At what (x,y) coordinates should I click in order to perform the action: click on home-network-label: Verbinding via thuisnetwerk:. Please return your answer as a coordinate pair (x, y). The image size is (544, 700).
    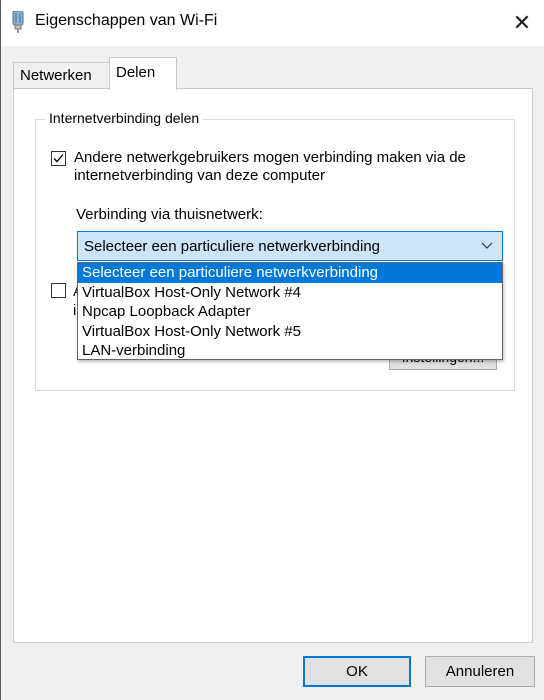
    Looking at the image, I should click on (169, 214).